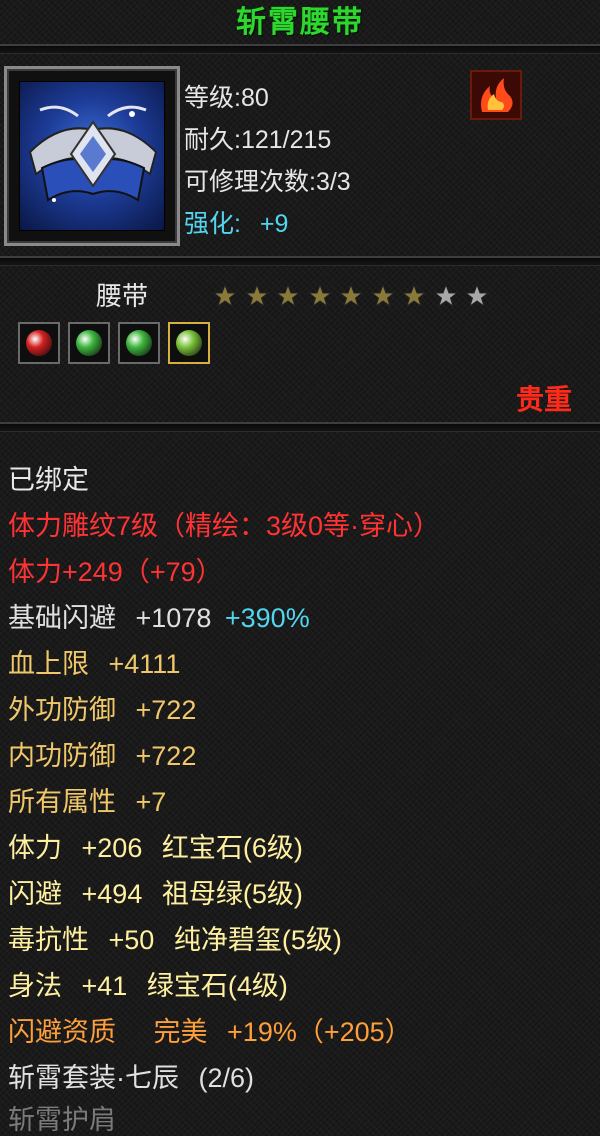 The image size is (600, 1136). Describe the element at coordinates (267, 182) in the screenshot. I see `repair-count-stat: 可修理次数:3/3` at that location.